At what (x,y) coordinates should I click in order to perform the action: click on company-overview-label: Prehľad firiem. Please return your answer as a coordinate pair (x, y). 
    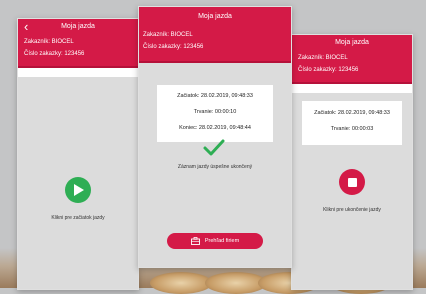
    Looking at the image, I should click on (222, 241).